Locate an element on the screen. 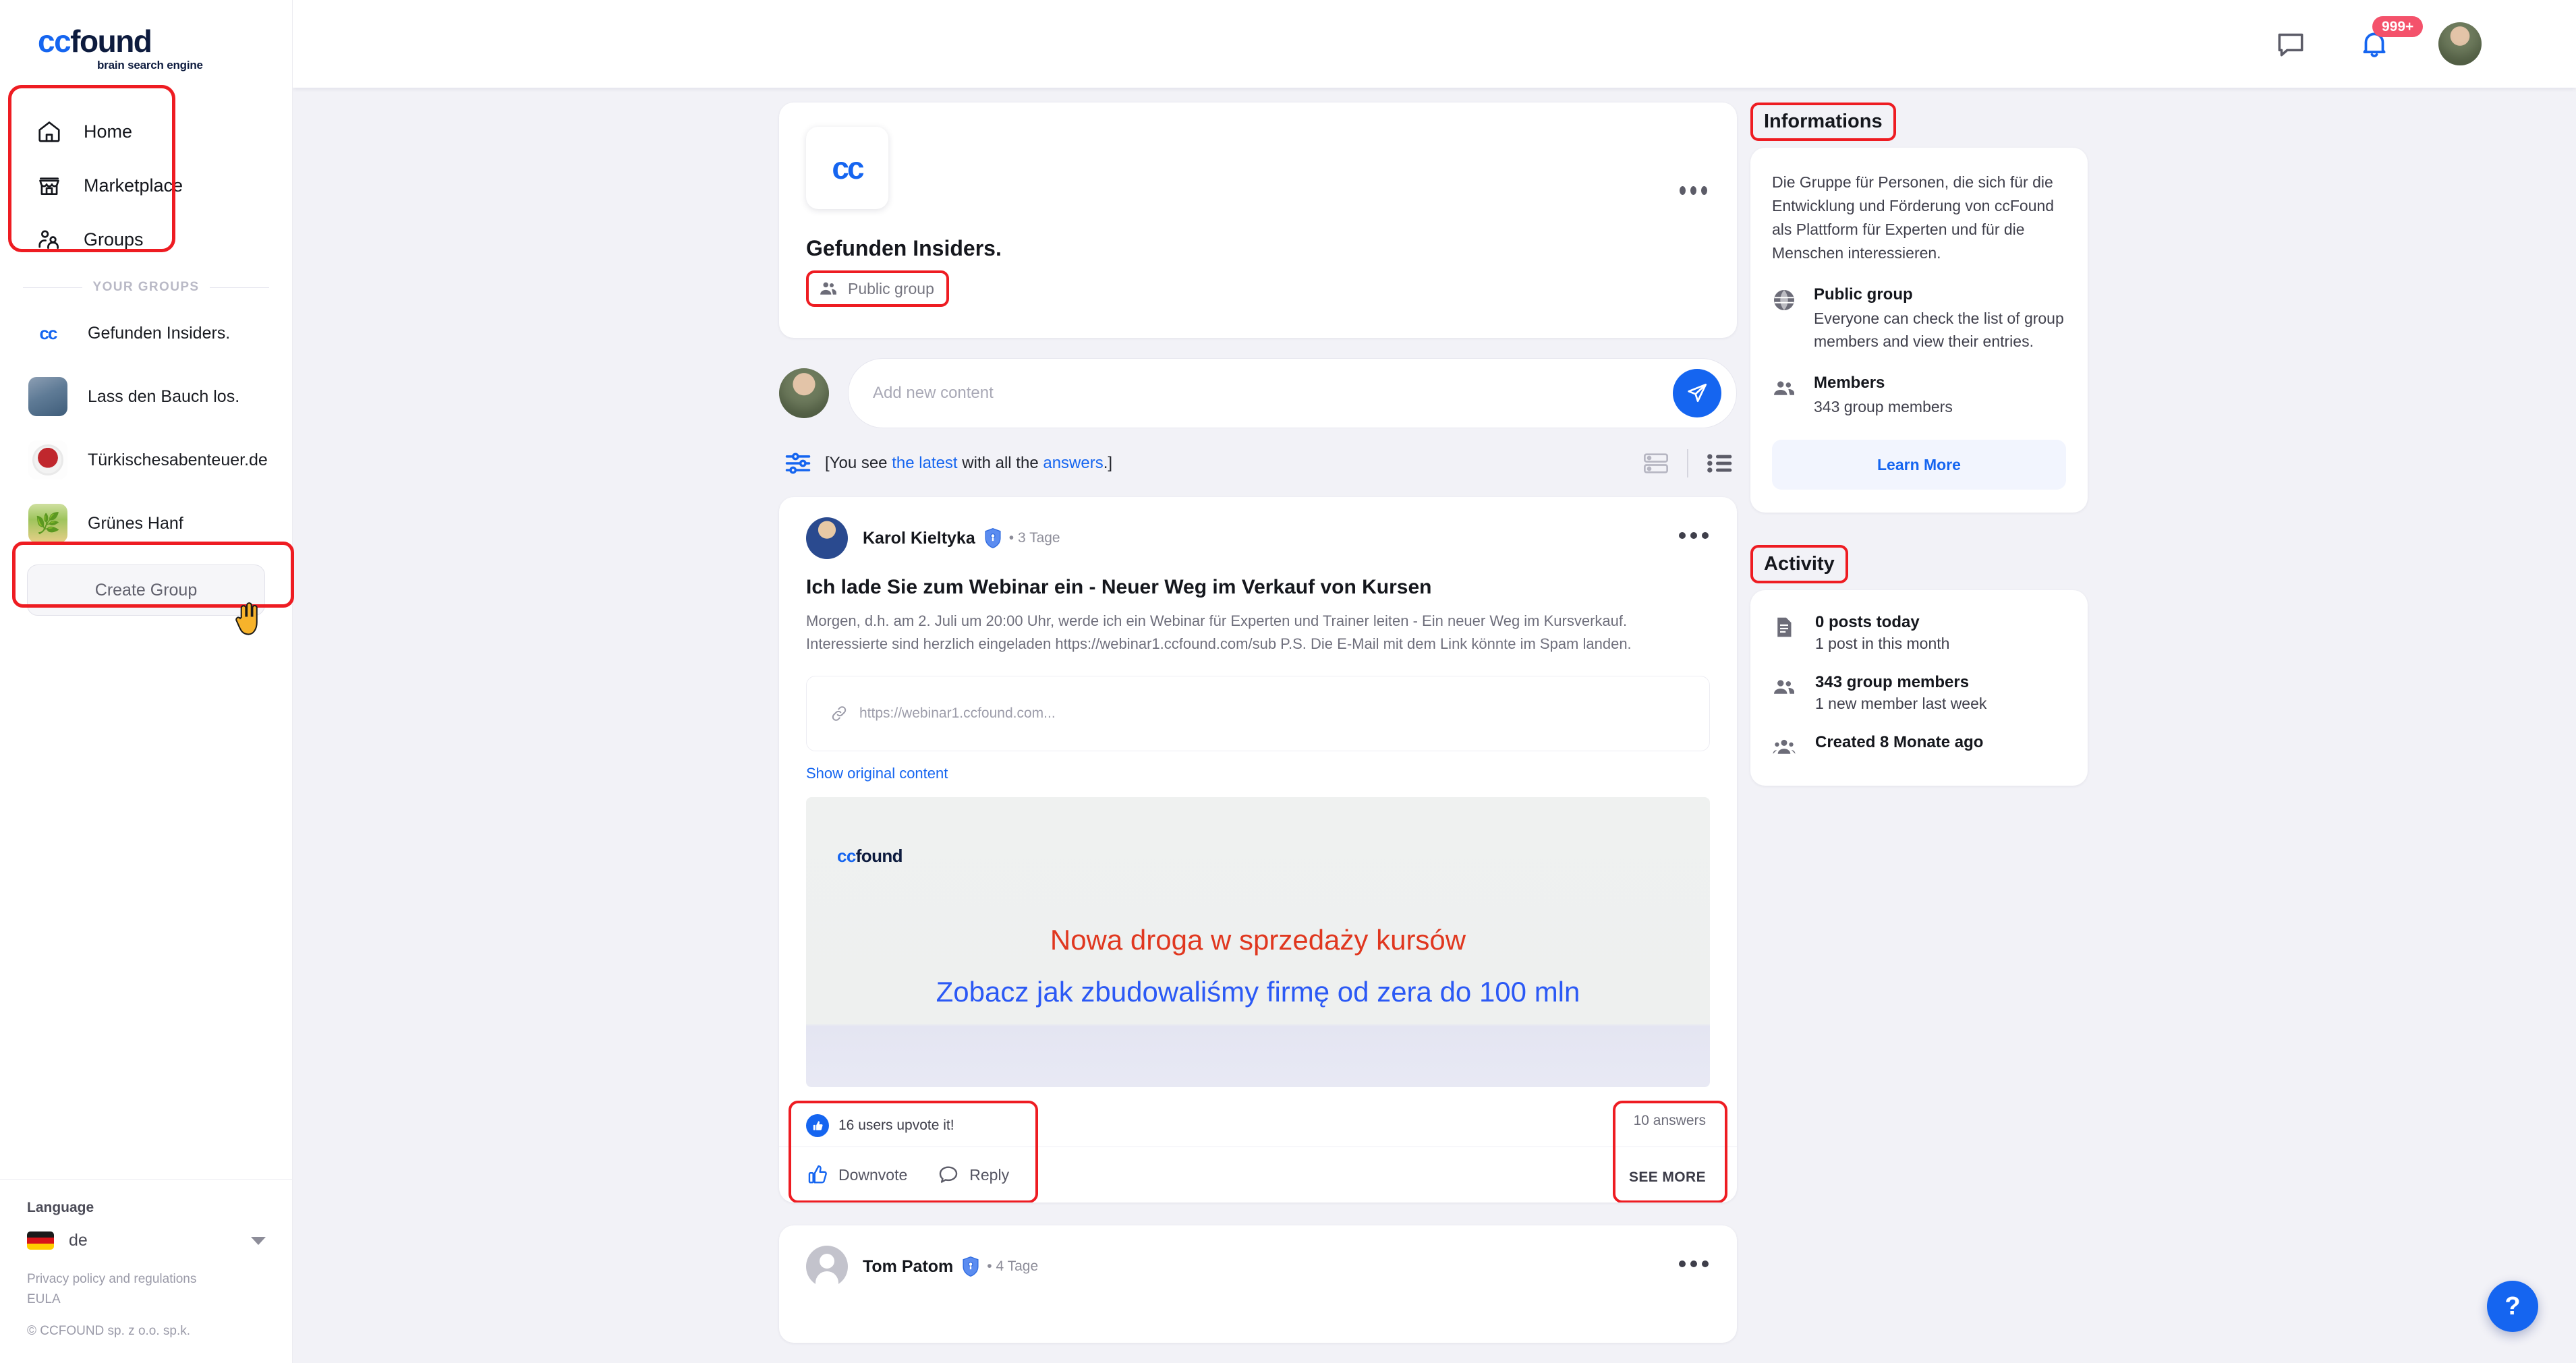  post-time-value: 3 Tage is located at coordinates (1038, 538).